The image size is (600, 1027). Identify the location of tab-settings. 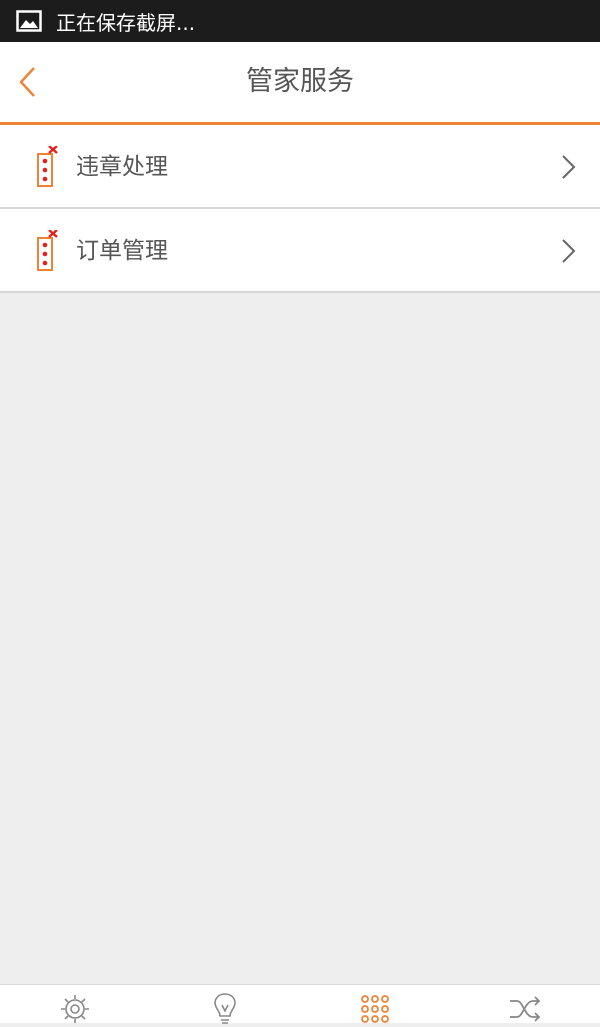
(75, 1004).